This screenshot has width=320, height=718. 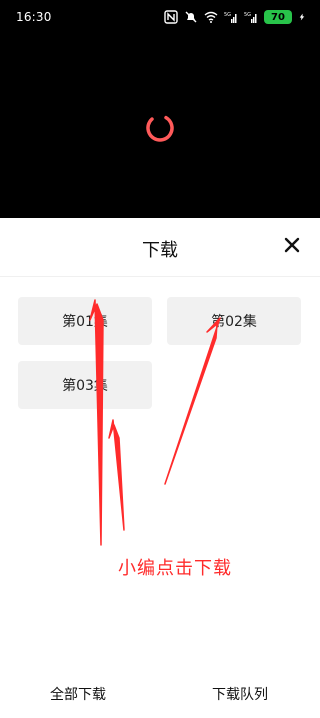 I want to click on episode-button-03: 第03集, so click(x=85, y=385).